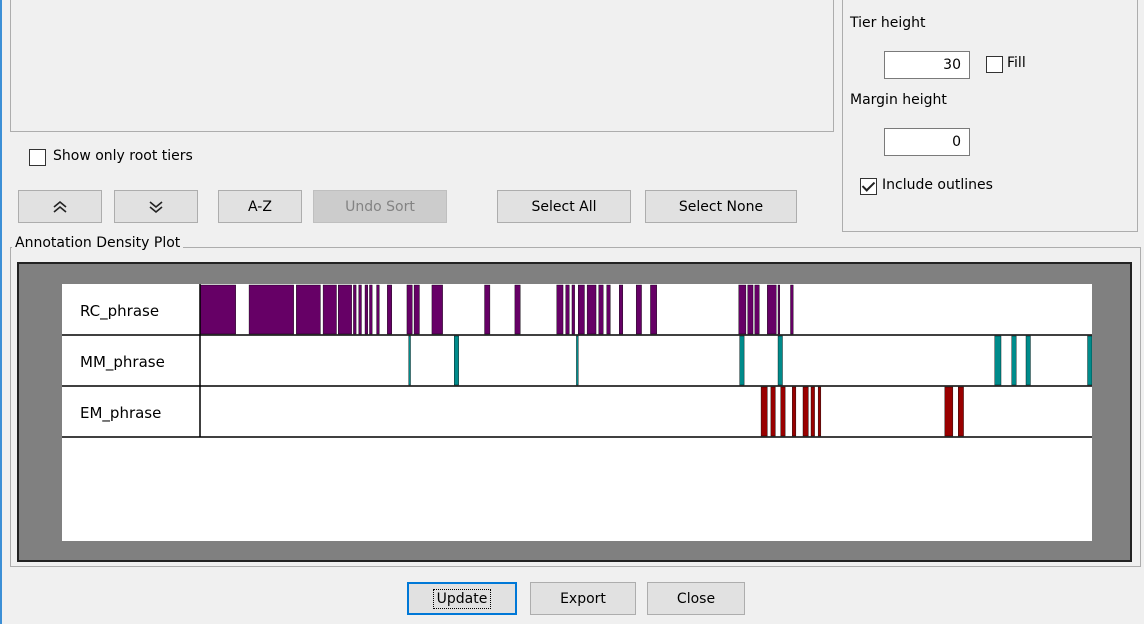 This screenshot has height=624, width=1144. Describe the element at coordinates (37, 157) in the screenshot. I see `show-only-root-tiers-checkbox` at that location.